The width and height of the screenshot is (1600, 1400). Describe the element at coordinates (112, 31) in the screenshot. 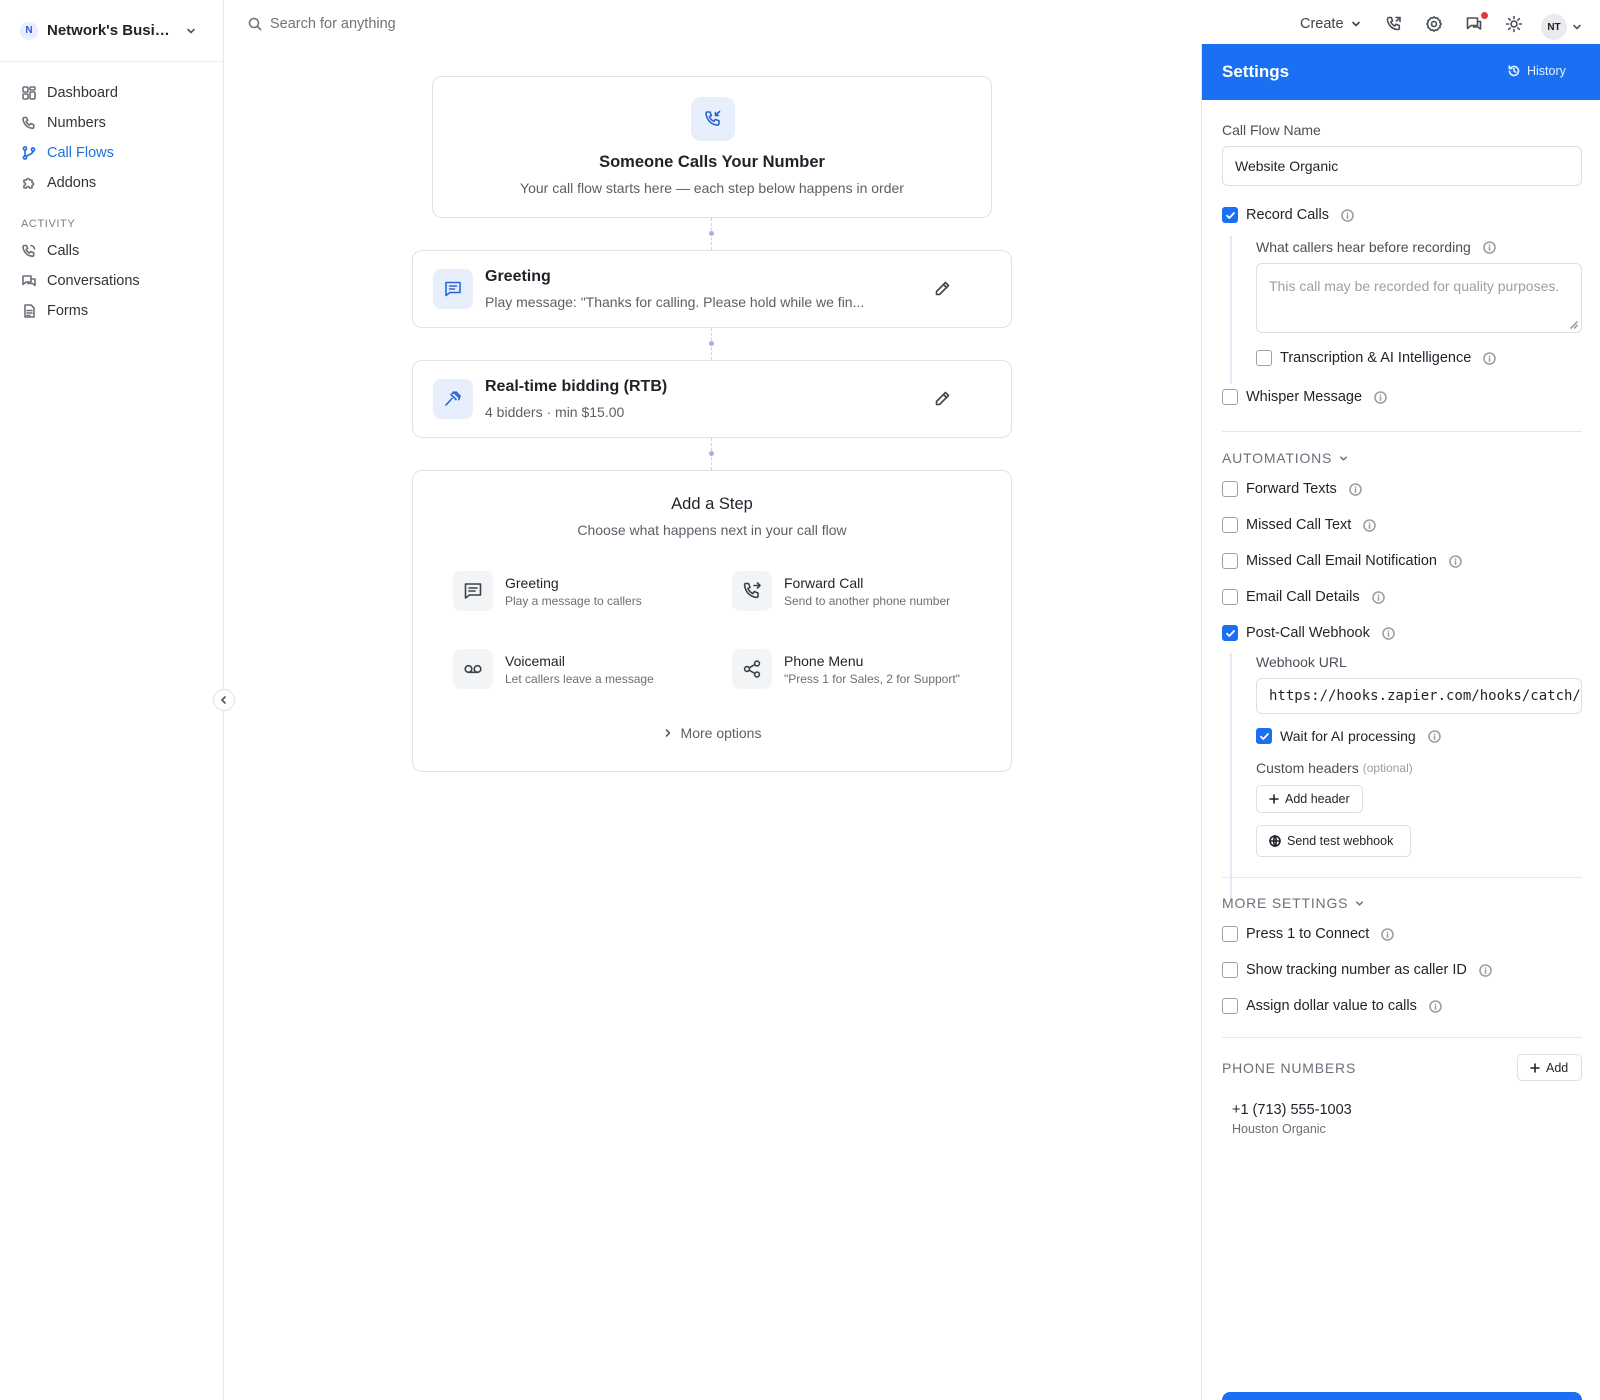

I see `workspace-switcher: N Network's Business` at that location.